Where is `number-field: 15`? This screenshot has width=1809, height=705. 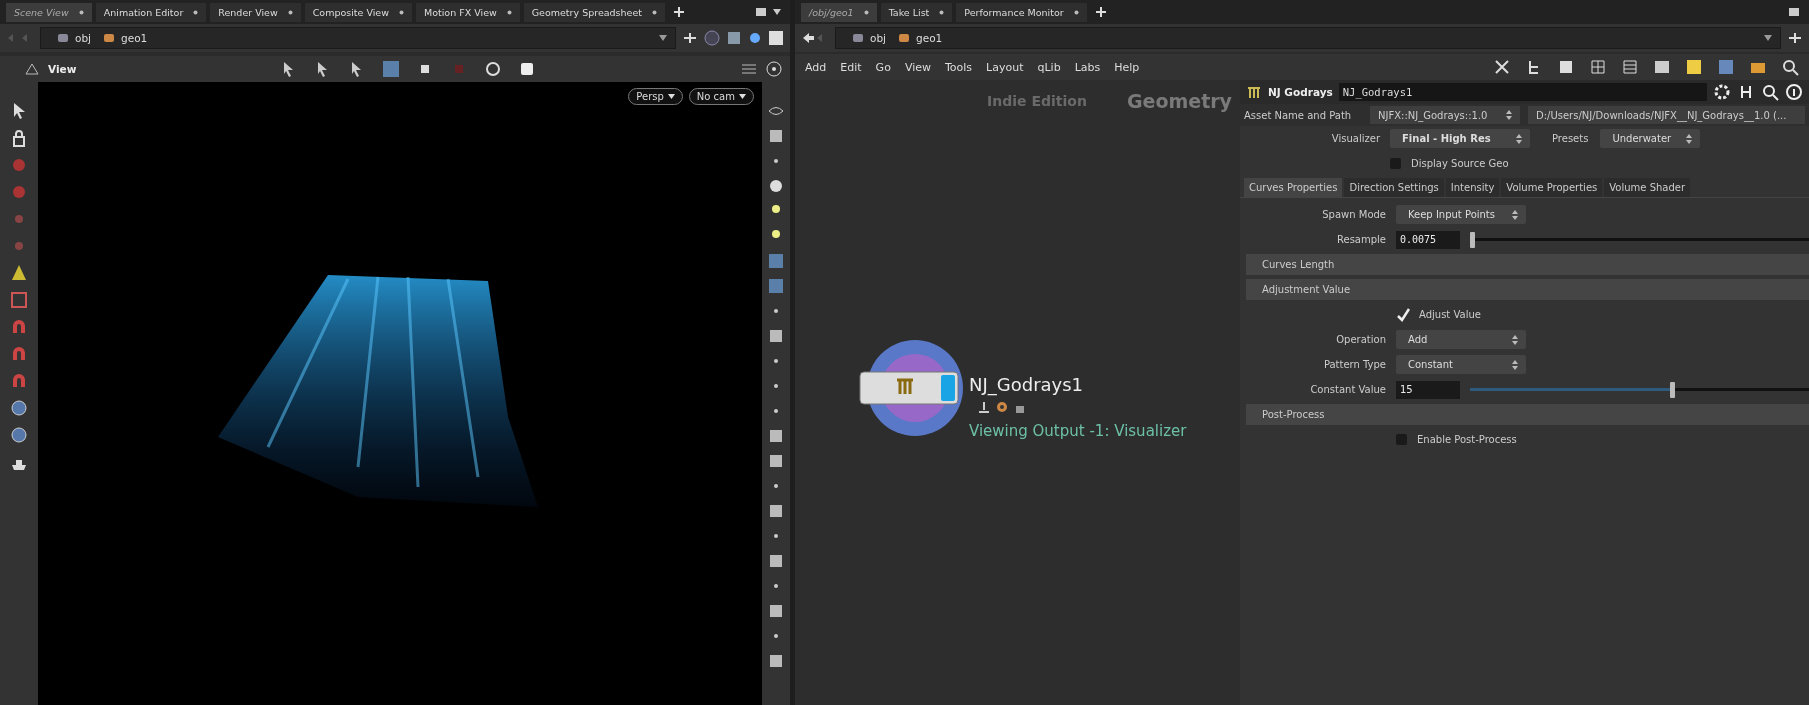
number-field: 15 is located at coordinates (1428, 389).